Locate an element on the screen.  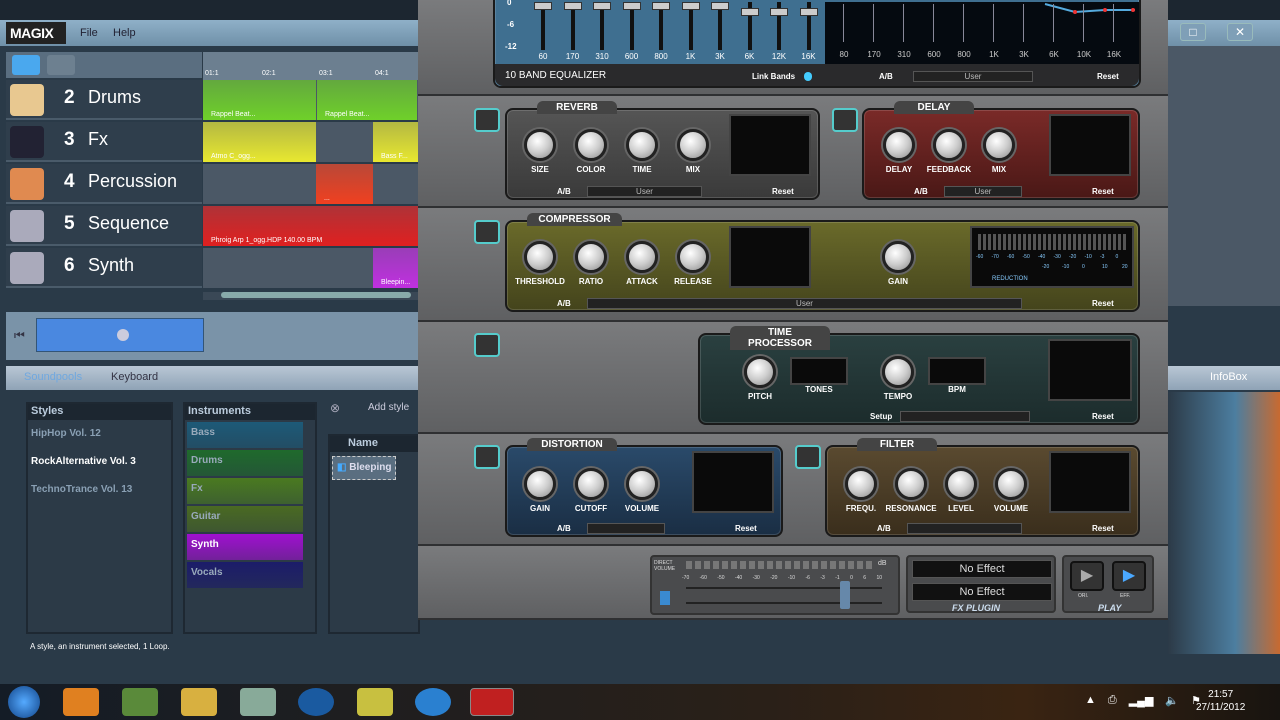
close-button: ✕ is located at coordinates (1240, 32).